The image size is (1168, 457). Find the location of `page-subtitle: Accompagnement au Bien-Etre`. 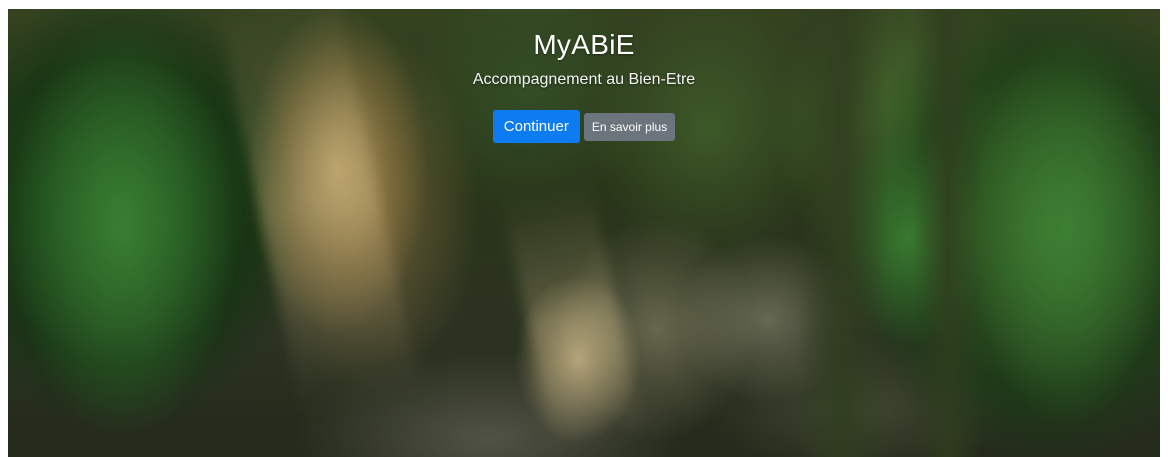

page-subtitle: Accompagnement au Bien-Etre is located at coordinates (584, 79).